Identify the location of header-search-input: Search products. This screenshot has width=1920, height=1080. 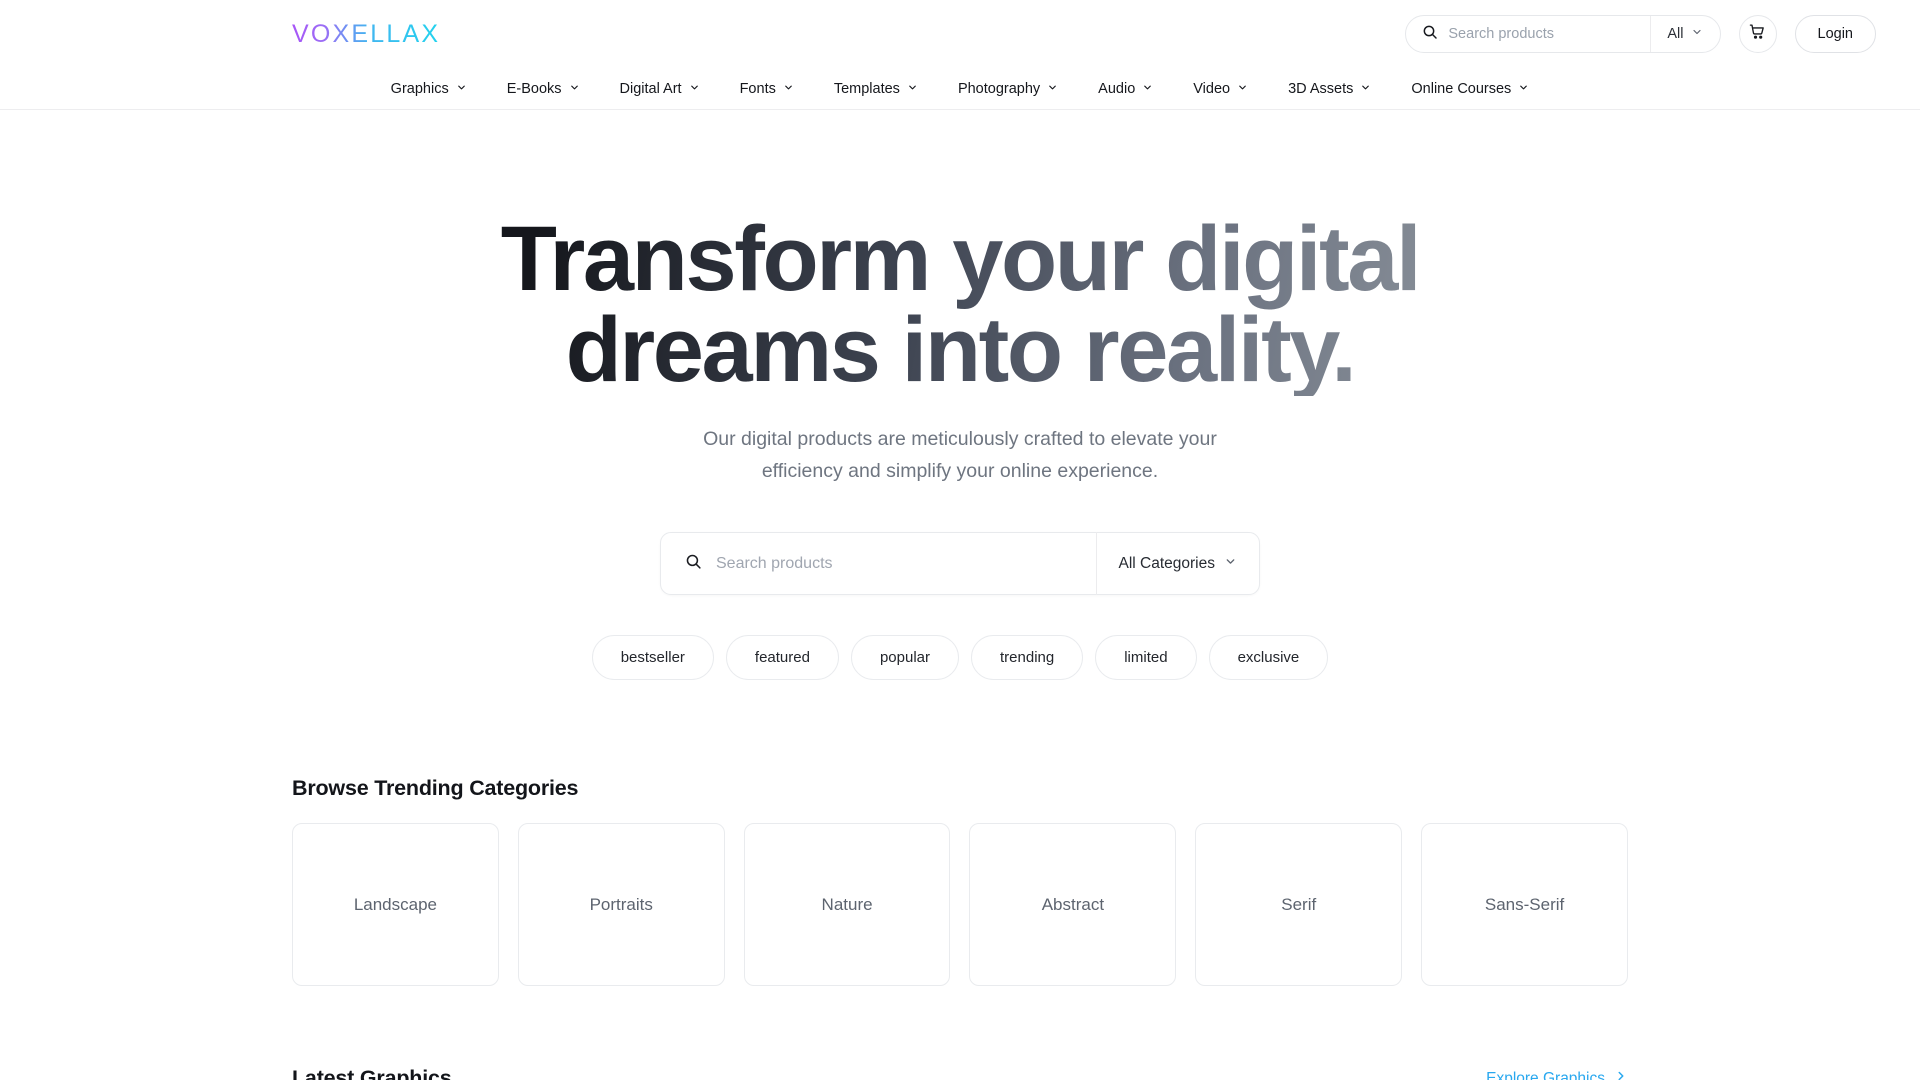
(1528, 34).